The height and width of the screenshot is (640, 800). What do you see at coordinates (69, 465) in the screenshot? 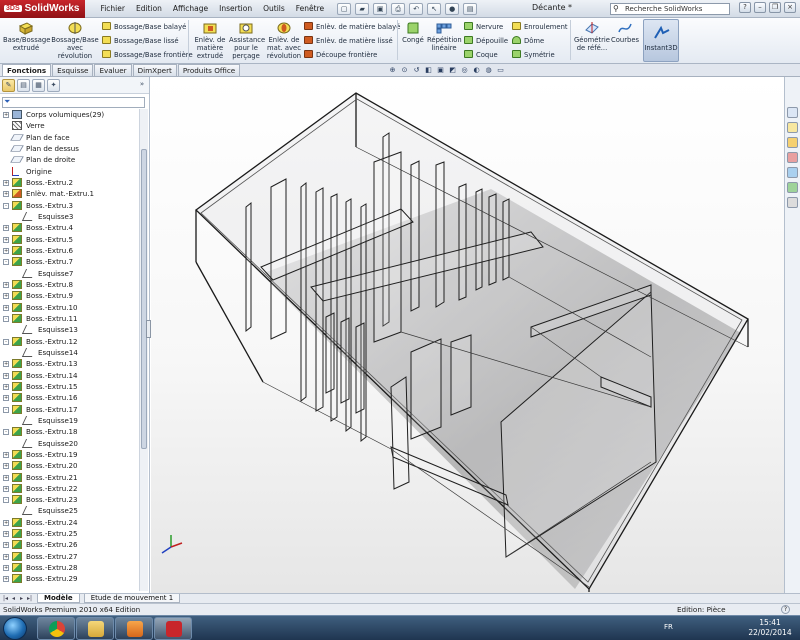
I see `tree-item: + Boss.-Extru.20` at bounding box center [69, 465].